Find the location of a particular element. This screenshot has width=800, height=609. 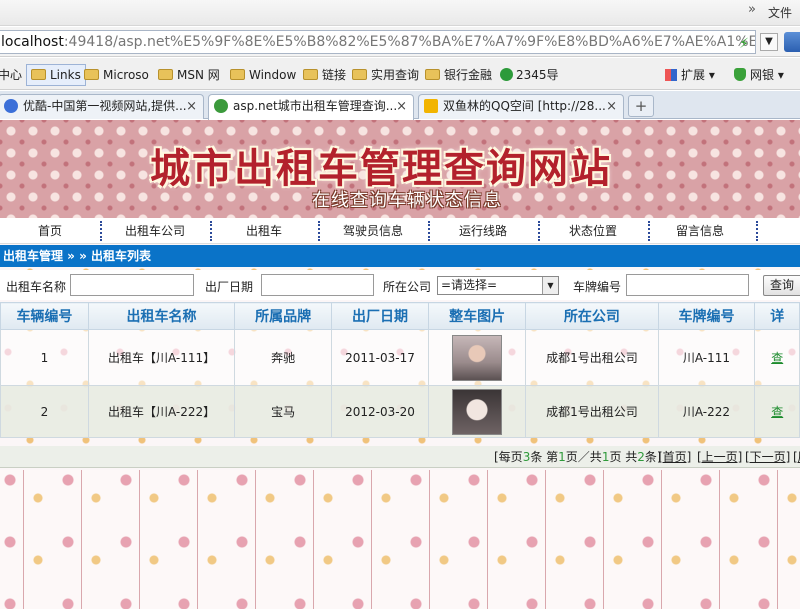

play-icon is located at coordinates (11, 106).